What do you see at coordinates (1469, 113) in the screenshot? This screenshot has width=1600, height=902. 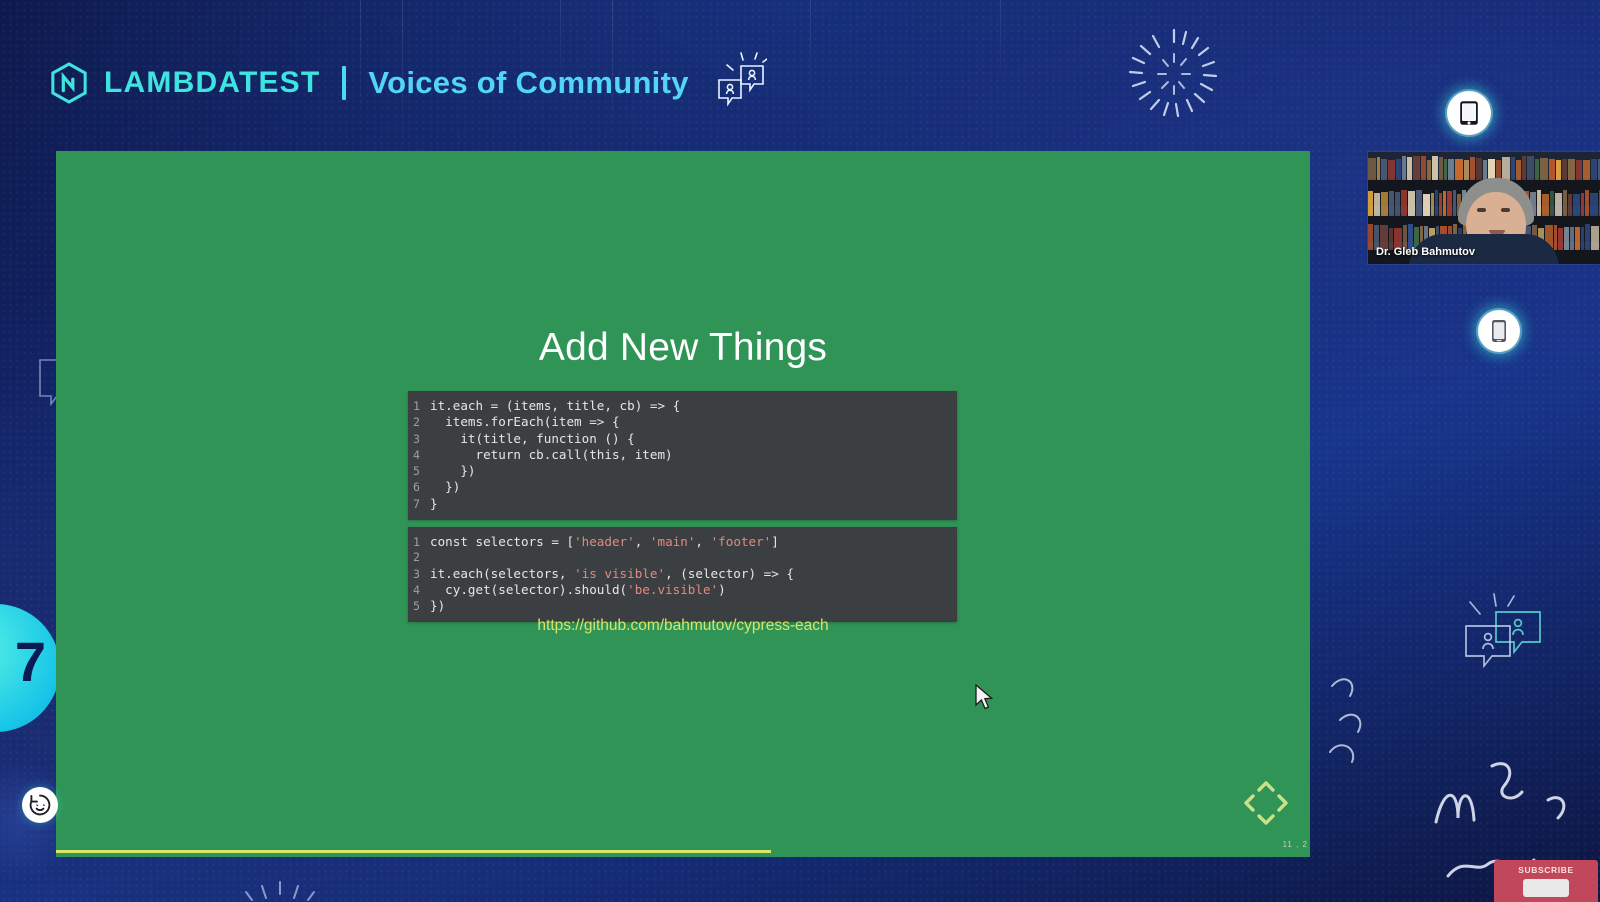 I see `tablet-device-badge` at bounding box center [1469, 113].